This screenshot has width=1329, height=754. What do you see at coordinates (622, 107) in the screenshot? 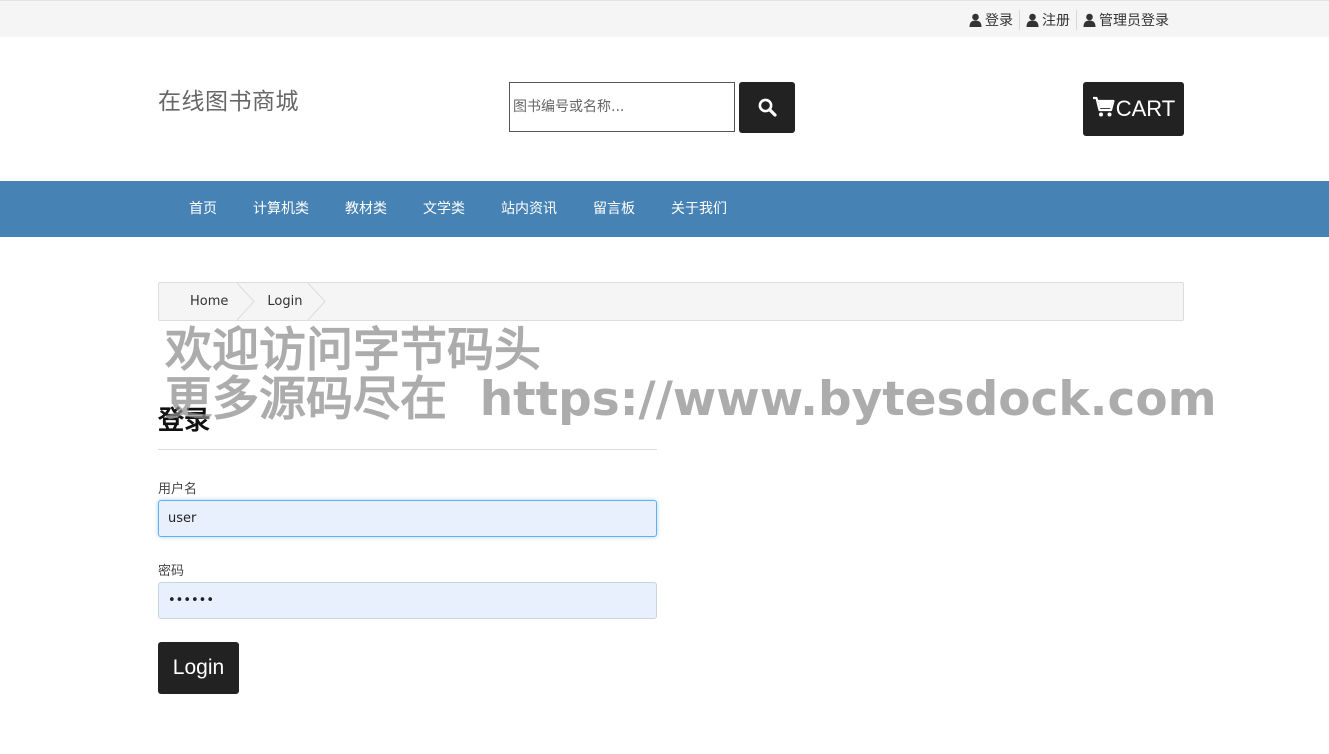
I see `search-input` at bounding box center [622, 107].